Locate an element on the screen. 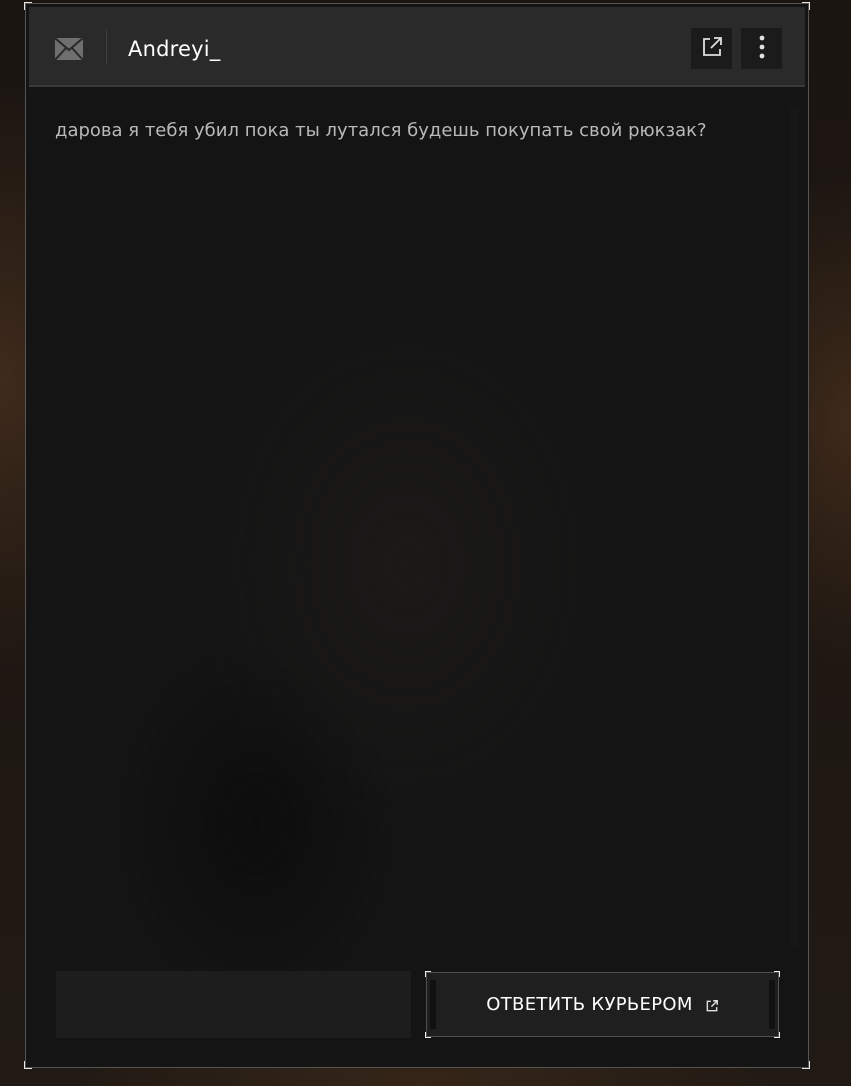 Image resolution: width=851 pixels, height=1086 pixels. window-corner-bottom-left is located at coordinates (28, 1065).